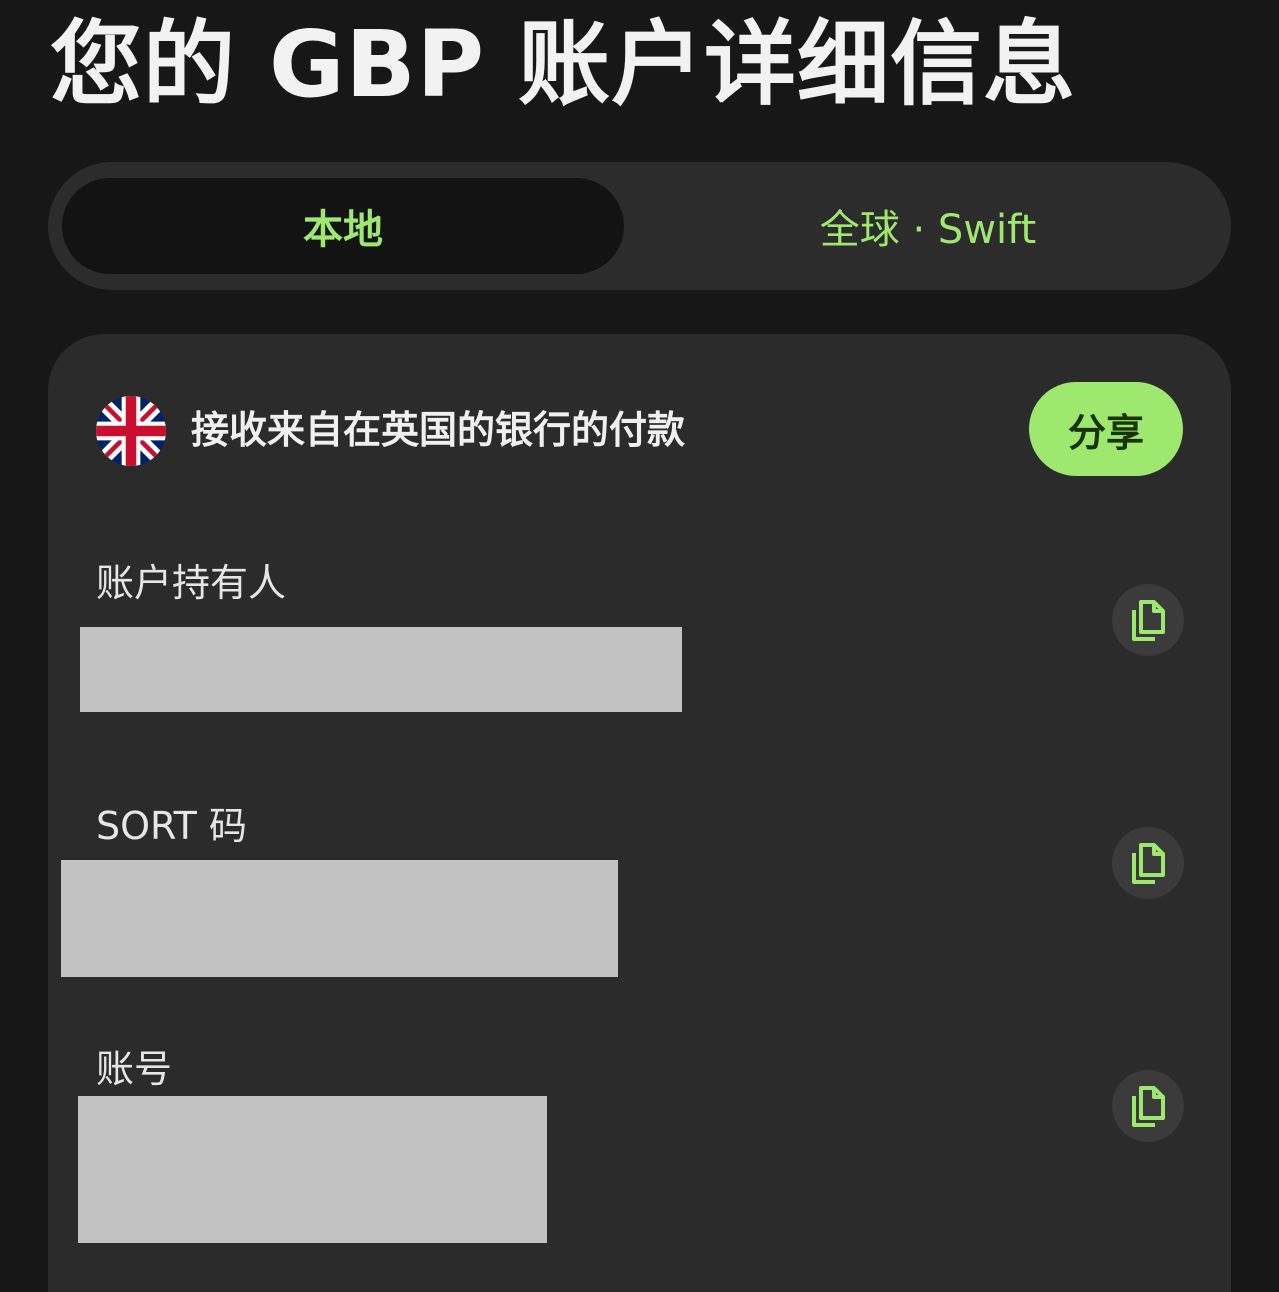 This screenshot has width=1279, height=1292. I want to click on field-label-sort-code: SORT 码, so click(171, 826).